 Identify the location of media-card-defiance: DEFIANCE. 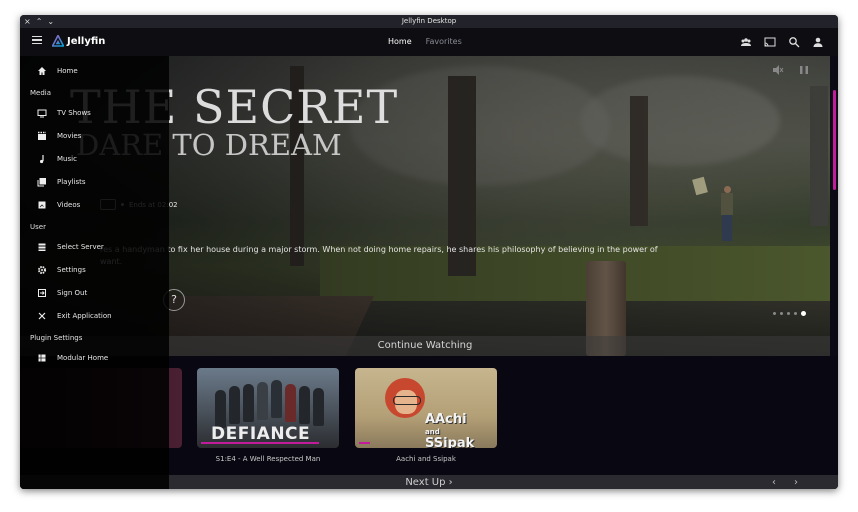
(268, 408).